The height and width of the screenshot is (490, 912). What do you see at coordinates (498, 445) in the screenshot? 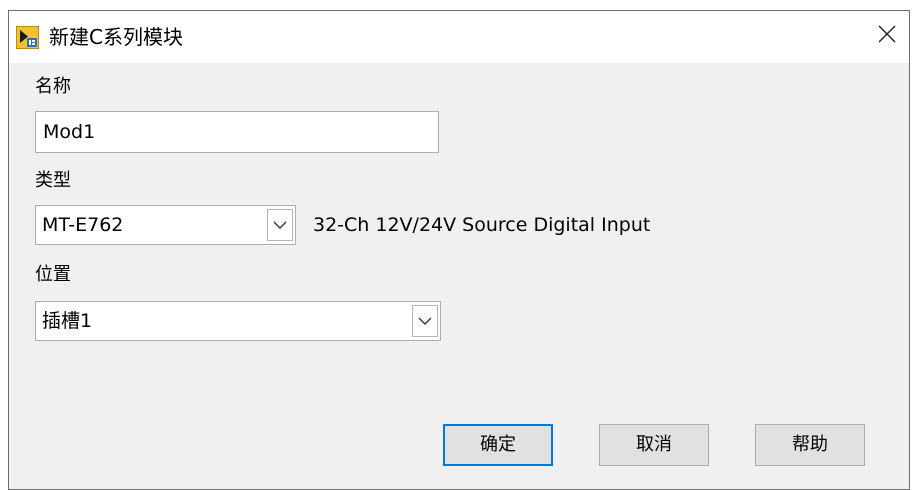
I see `ok-button: 确定` at bounding box center [498, 445].